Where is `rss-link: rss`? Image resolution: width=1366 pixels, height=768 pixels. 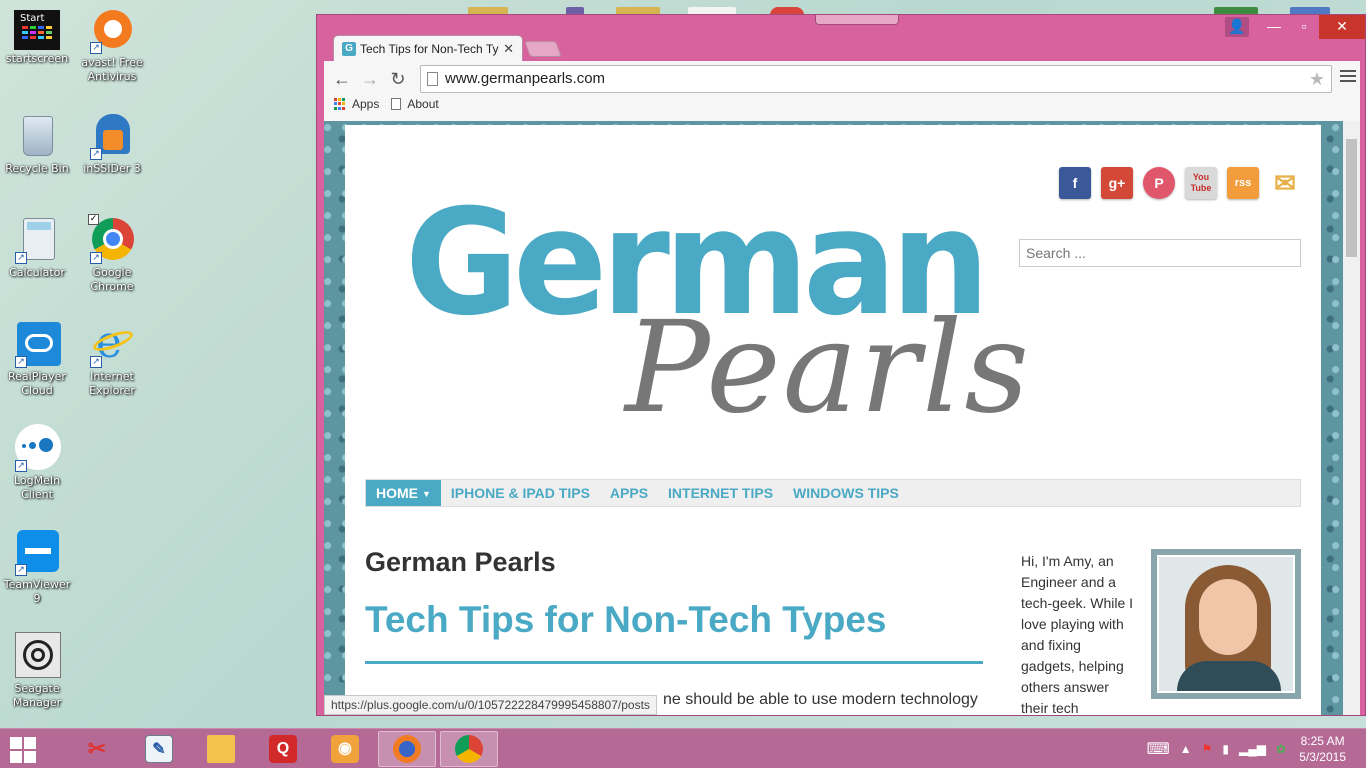 rss-link: rss is located at coordinates (1243, 183).